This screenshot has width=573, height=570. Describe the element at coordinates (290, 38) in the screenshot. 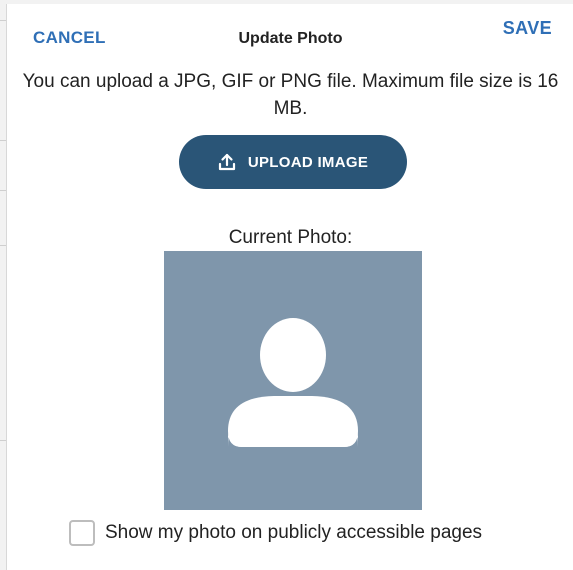

I see `dialog-title: Update Photo` at that location.